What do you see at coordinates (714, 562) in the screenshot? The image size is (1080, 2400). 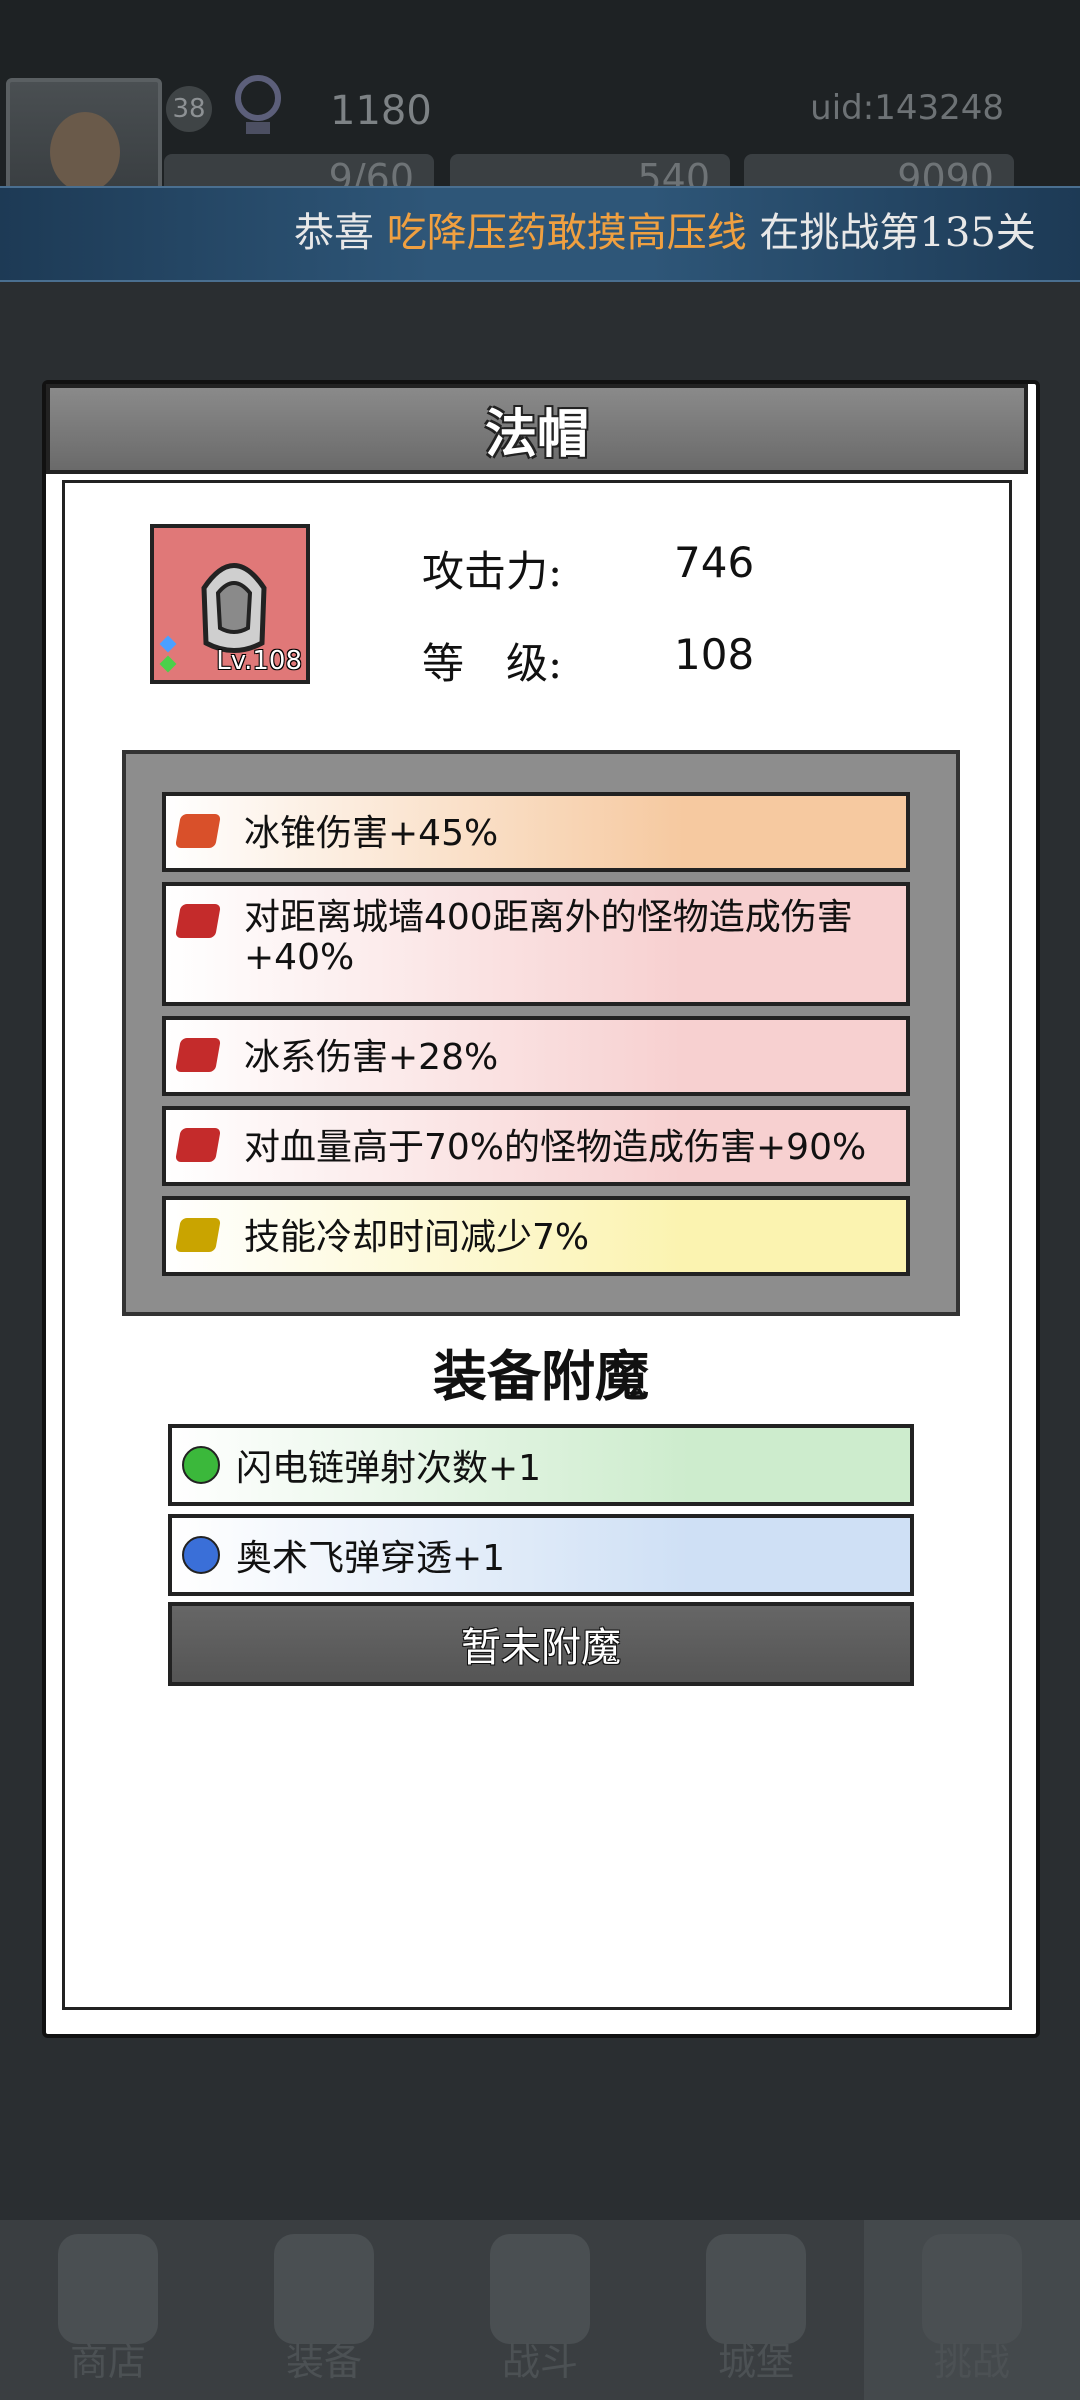 I see `stat-attack-value: 746` at bounding box center [714, 562].